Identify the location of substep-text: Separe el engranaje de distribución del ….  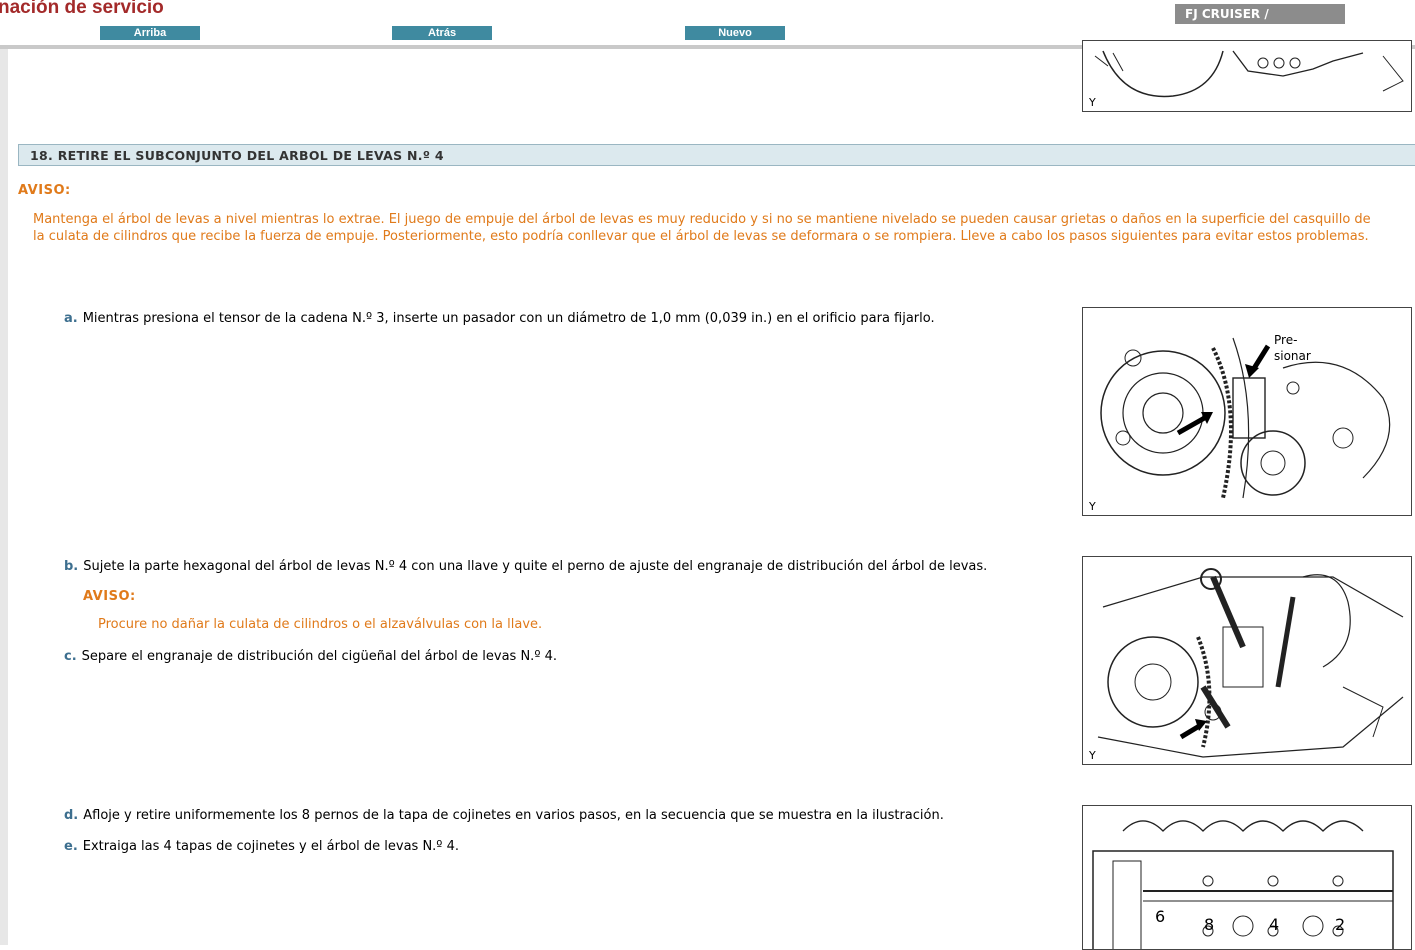
(319, 656).